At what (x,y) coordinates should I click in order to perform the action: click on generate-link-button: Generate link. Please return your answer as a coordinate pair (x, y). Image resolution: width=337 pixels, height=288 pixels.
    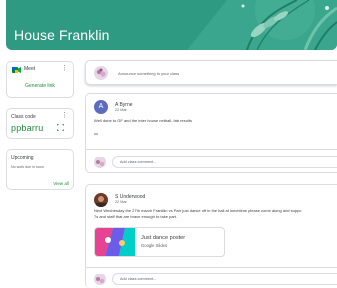
    Looking at the image, I should click on (40, 86).